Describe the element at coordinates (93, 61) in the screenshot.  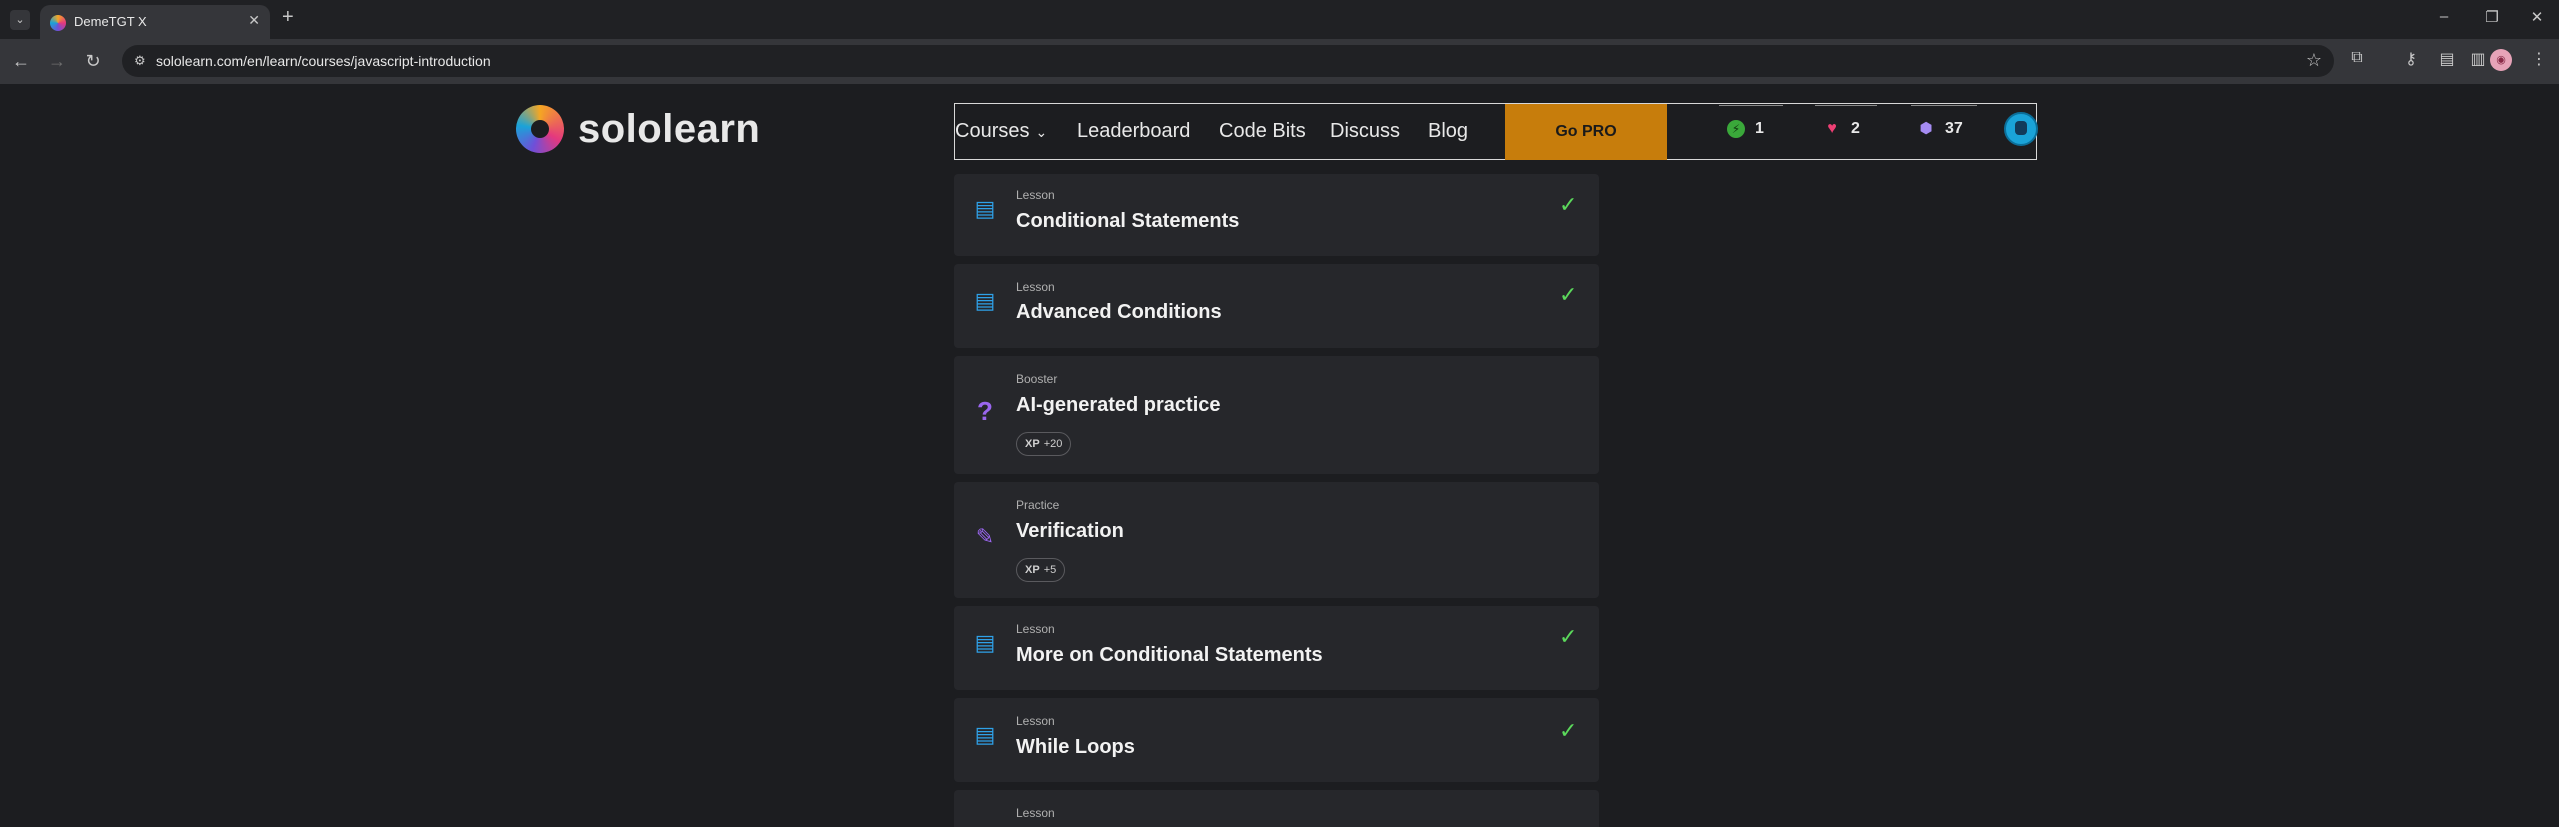
I see `reload-icon: ↻` at that location.